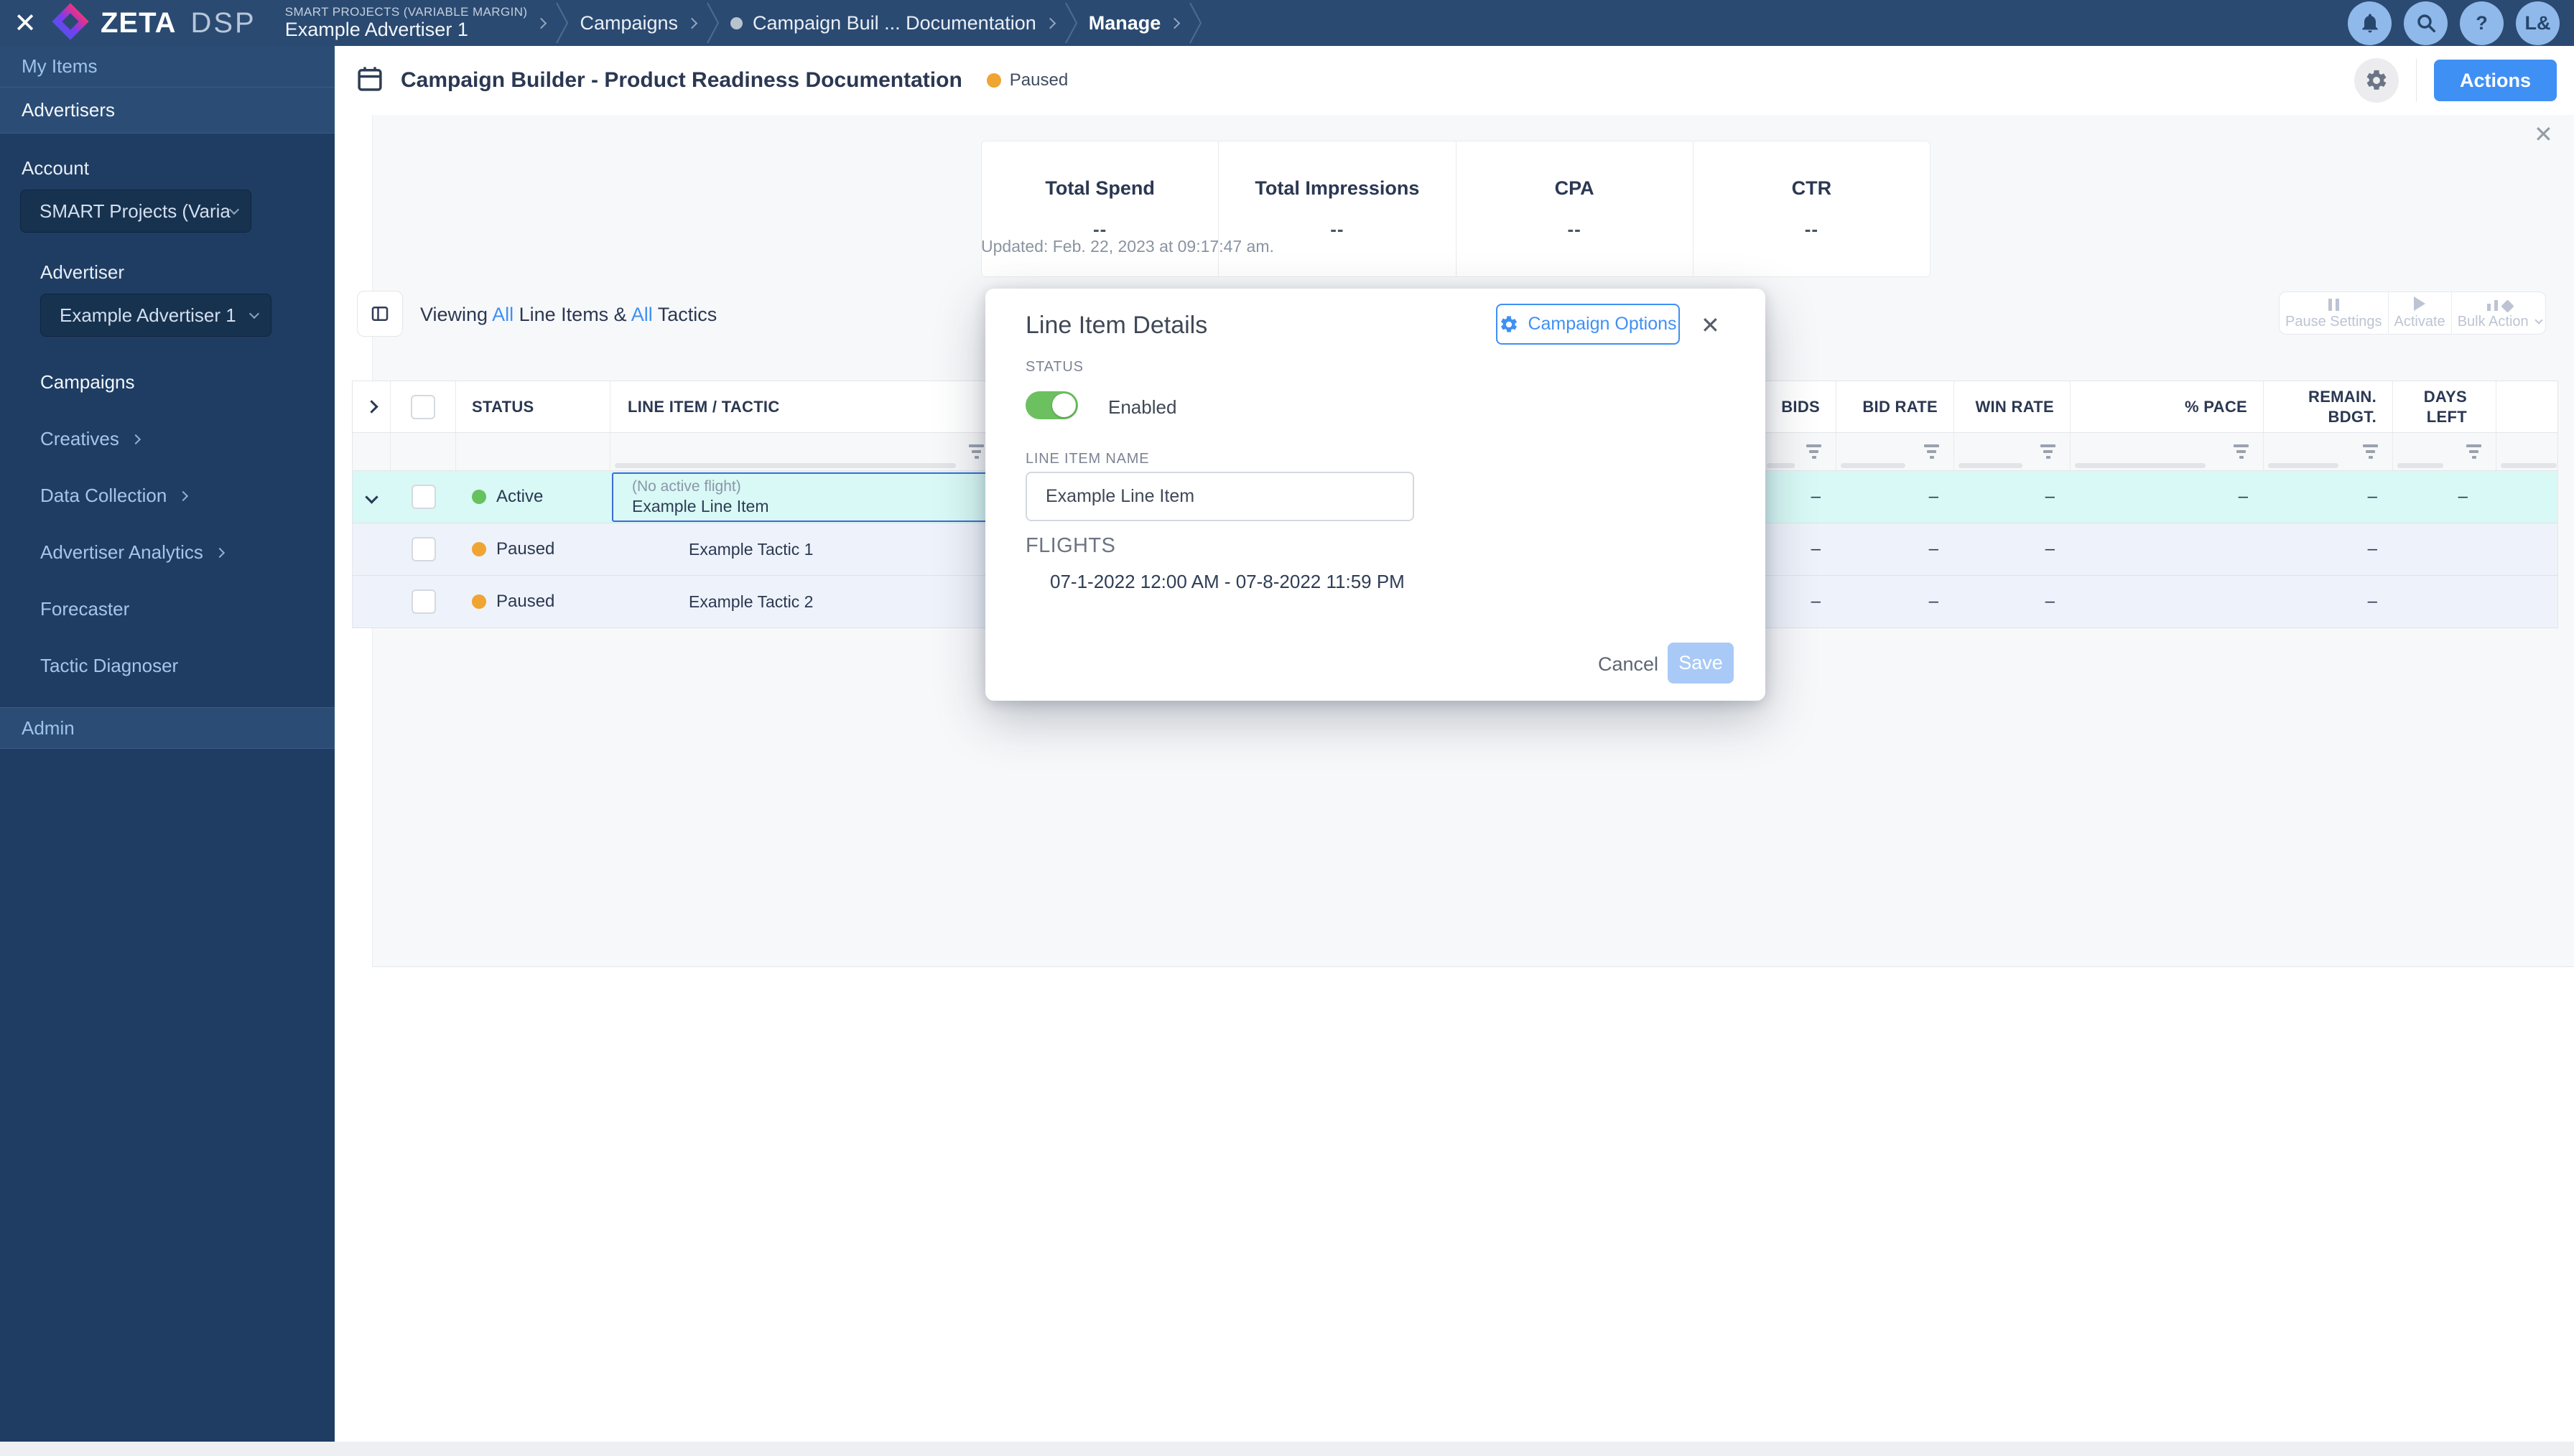 Image resolution: width=2574 pixels, height=1456 pixels. Describe the element at coordinates (370, 81) in the screenshot. I see `calendar-icon` at that location.